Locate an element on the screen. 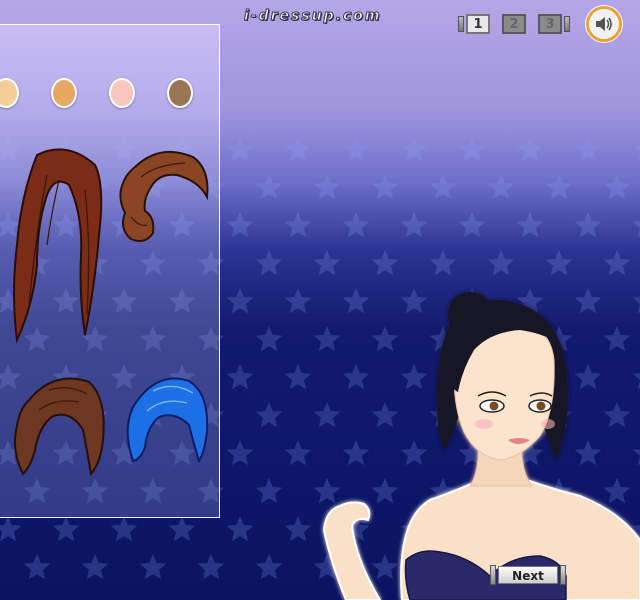  next-button-label: Next is located at coordinates (528, 575).